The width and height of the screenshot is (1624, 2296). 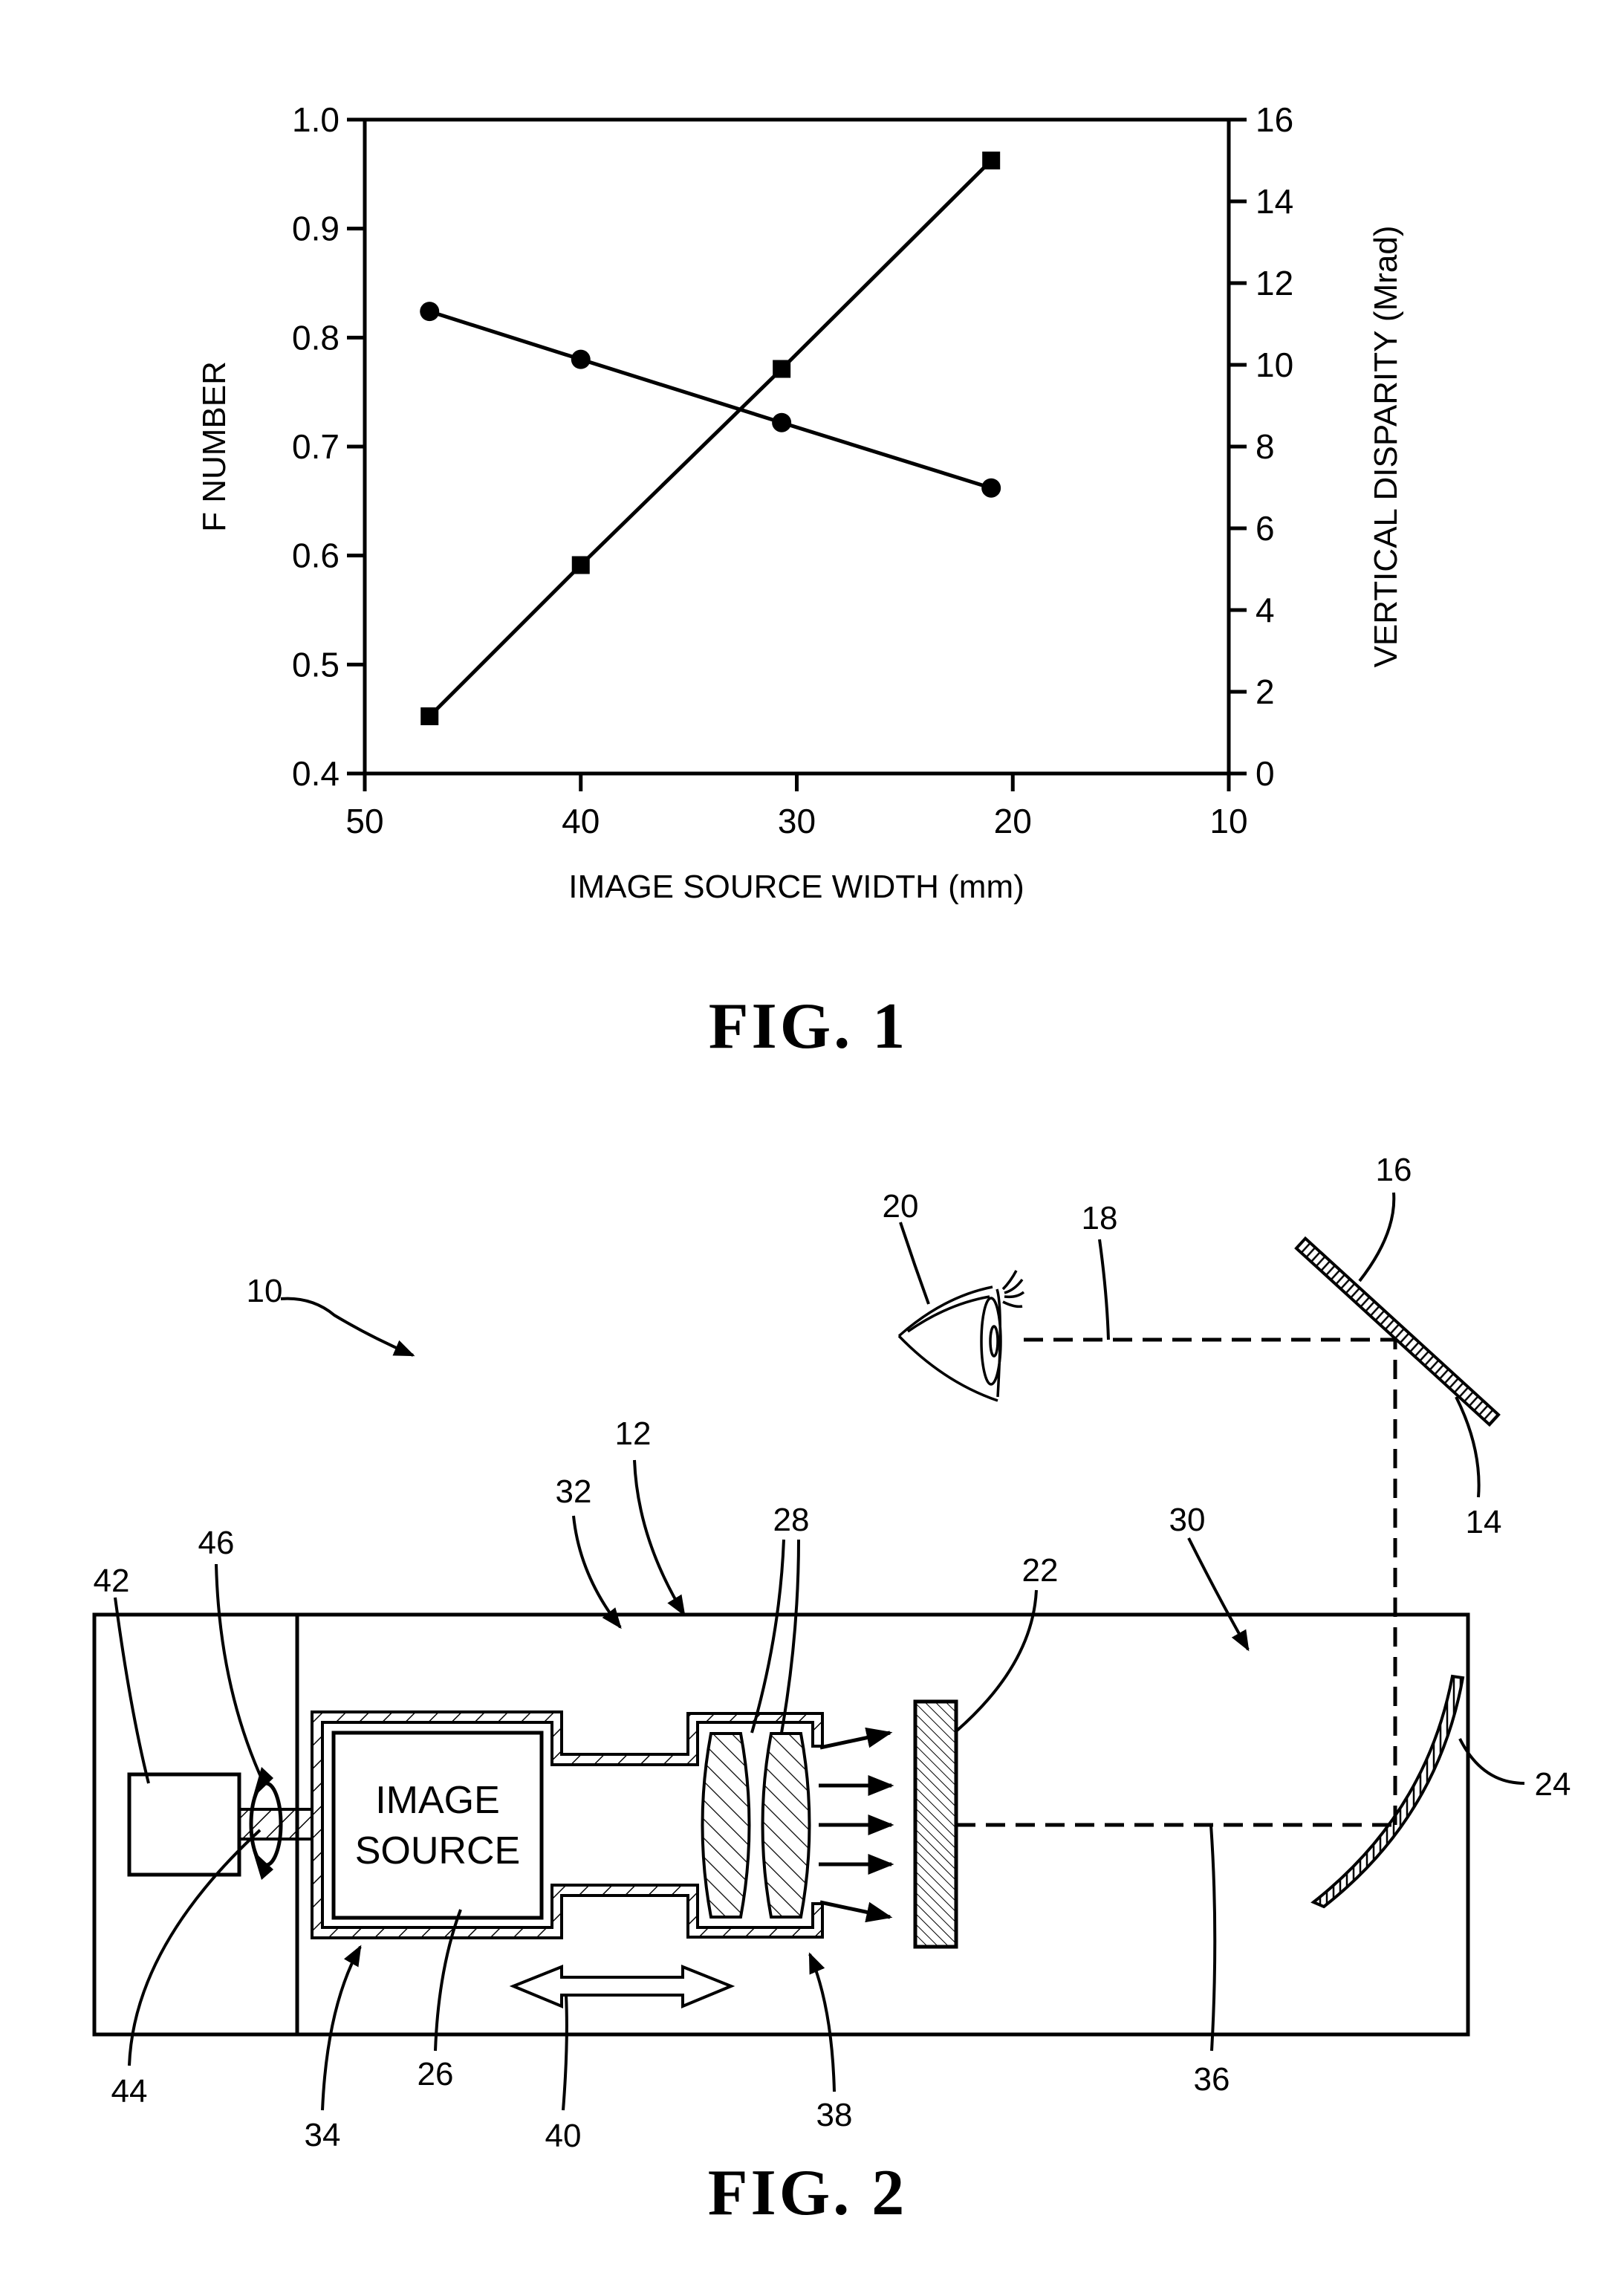 What do you see at coordinates (1100, 1218) in the screenshot?
I see `ref-18: 18` at bounding box center [1100, 1218].